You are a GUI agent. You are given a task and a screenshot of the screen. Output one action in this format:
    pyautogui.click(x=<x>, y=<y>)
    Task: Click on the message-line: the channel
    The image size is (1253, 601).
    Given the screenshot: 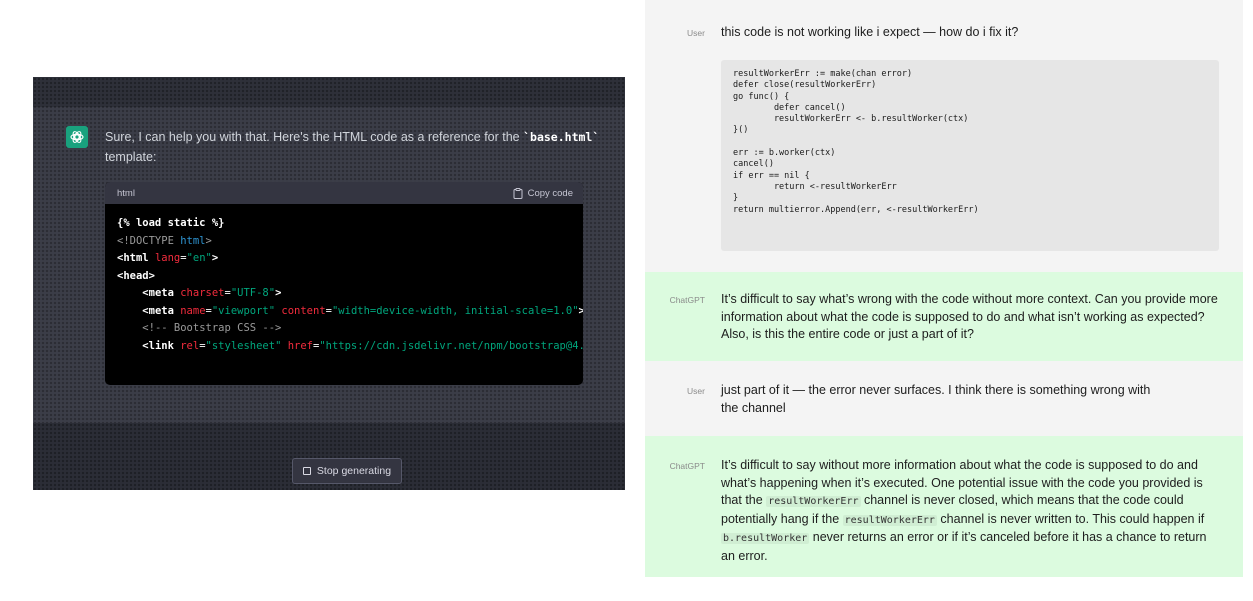 What is the action you would take?
    pyautogui.click(x=753, y=407)
    